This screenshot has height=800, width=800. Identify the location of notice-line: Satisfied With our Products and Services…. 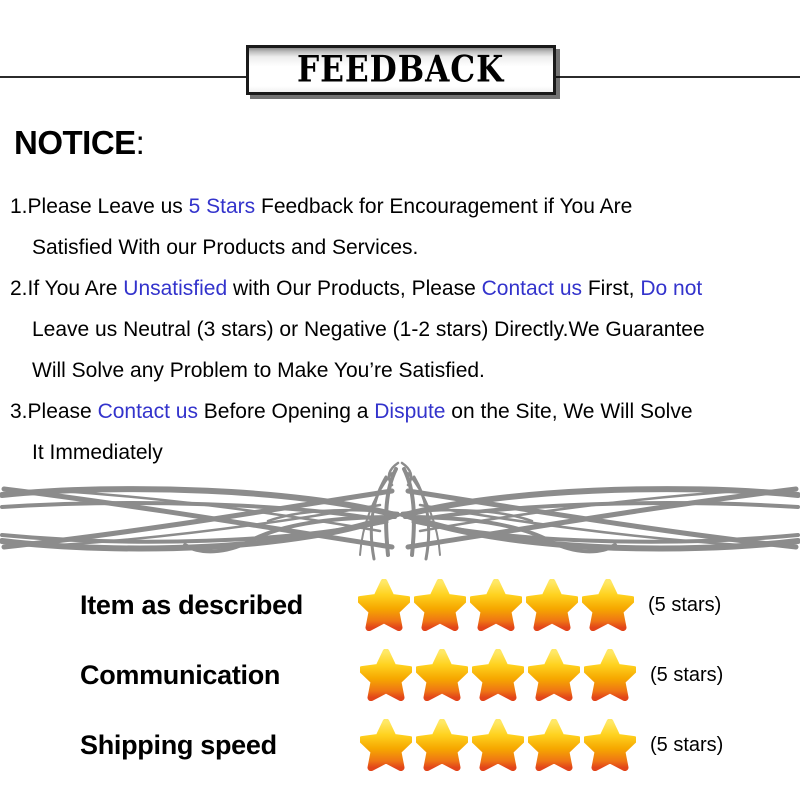
(405, 247).